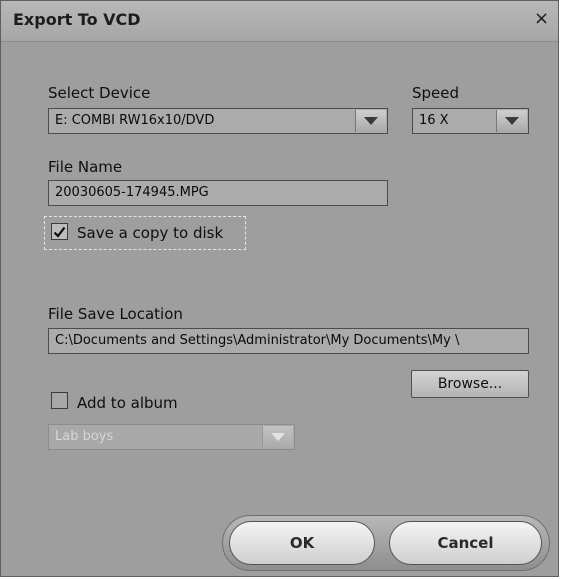 This screenshot has width=567, height=579. What do you see at coordinates (85, 167) in the screenshot?
I see `file-name-label: File Name` at bounding box center [85, 167].